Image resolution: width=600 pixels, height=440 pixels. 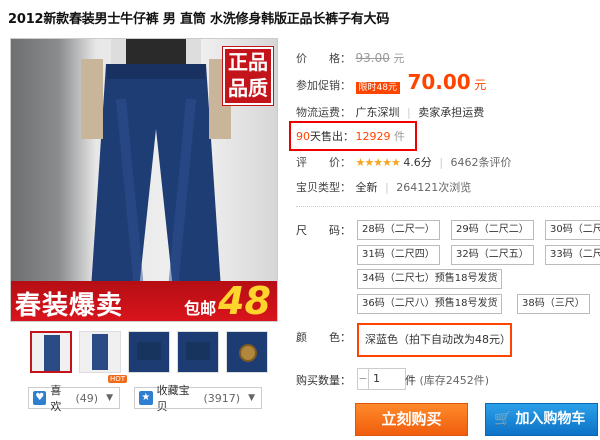 I want to click on add-to-cart-label: 加入购物车, so click(x=550, y=419).